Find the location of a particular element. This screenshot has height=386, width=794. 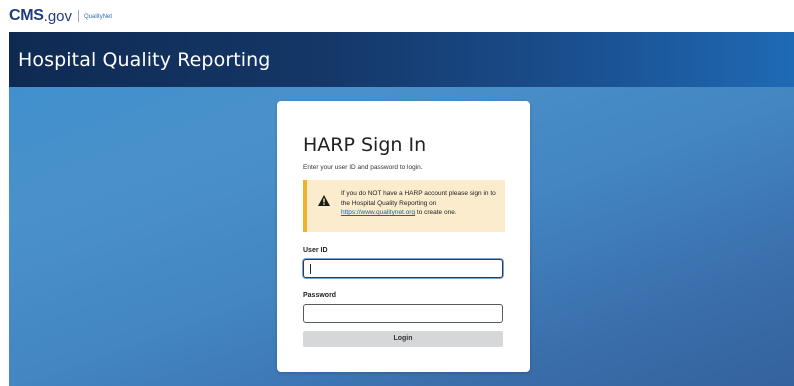

text-cursor is located at coordinates (310, 269).